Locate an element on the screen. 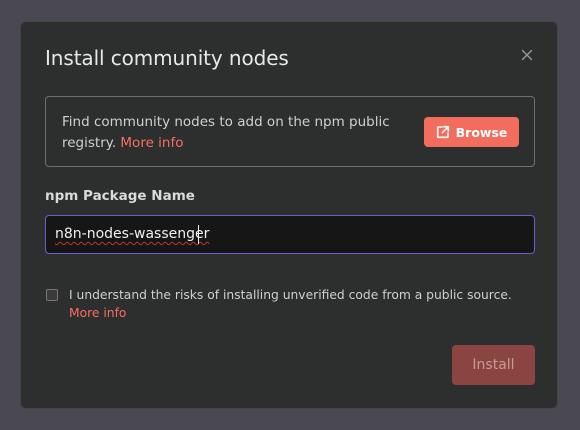 This screenshot has width=580, height=430. install-button: Install is located at coordinates (493, 365).